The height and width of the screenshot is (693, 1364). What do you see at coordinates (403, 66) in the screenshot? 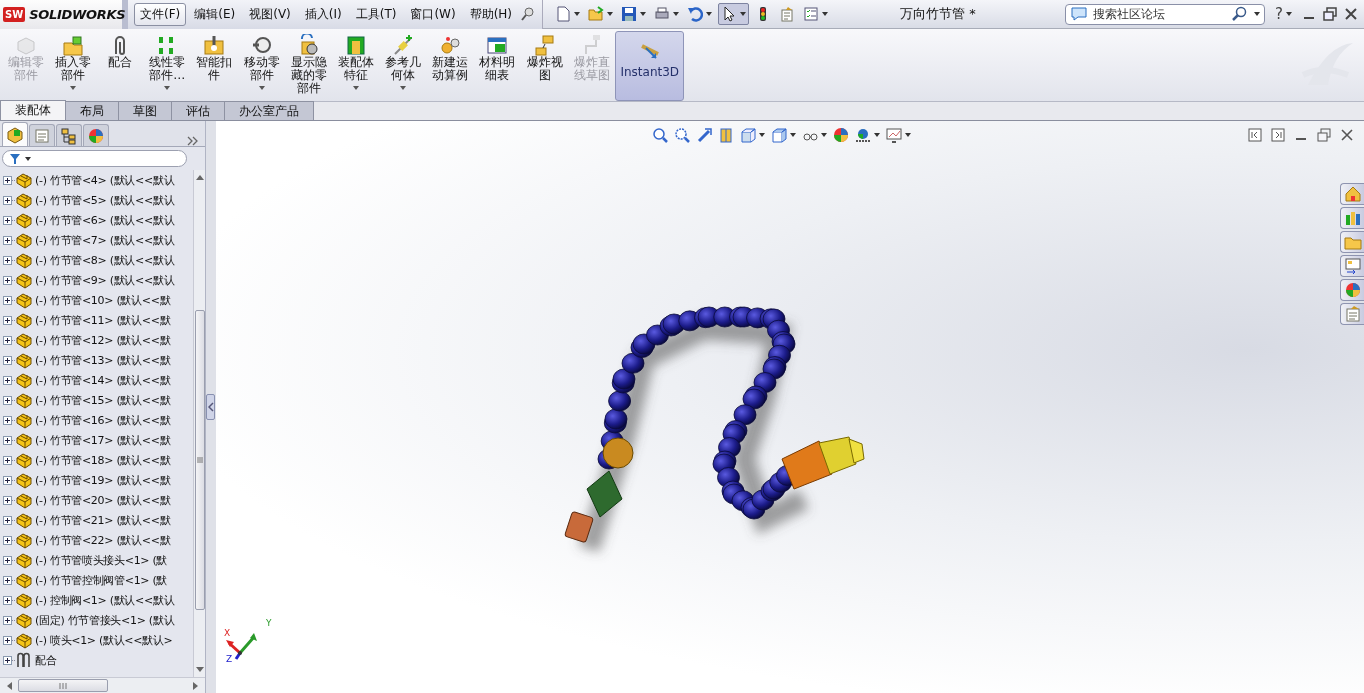
I see `ribbon-button: 参考几何体` at bounding box center [403, 66].